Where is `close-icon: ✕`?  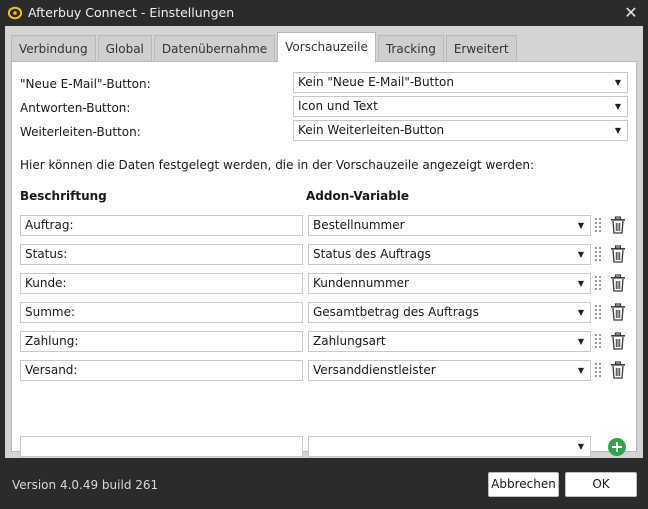
close-icon: ✕ is located at coordinates (631, 12).